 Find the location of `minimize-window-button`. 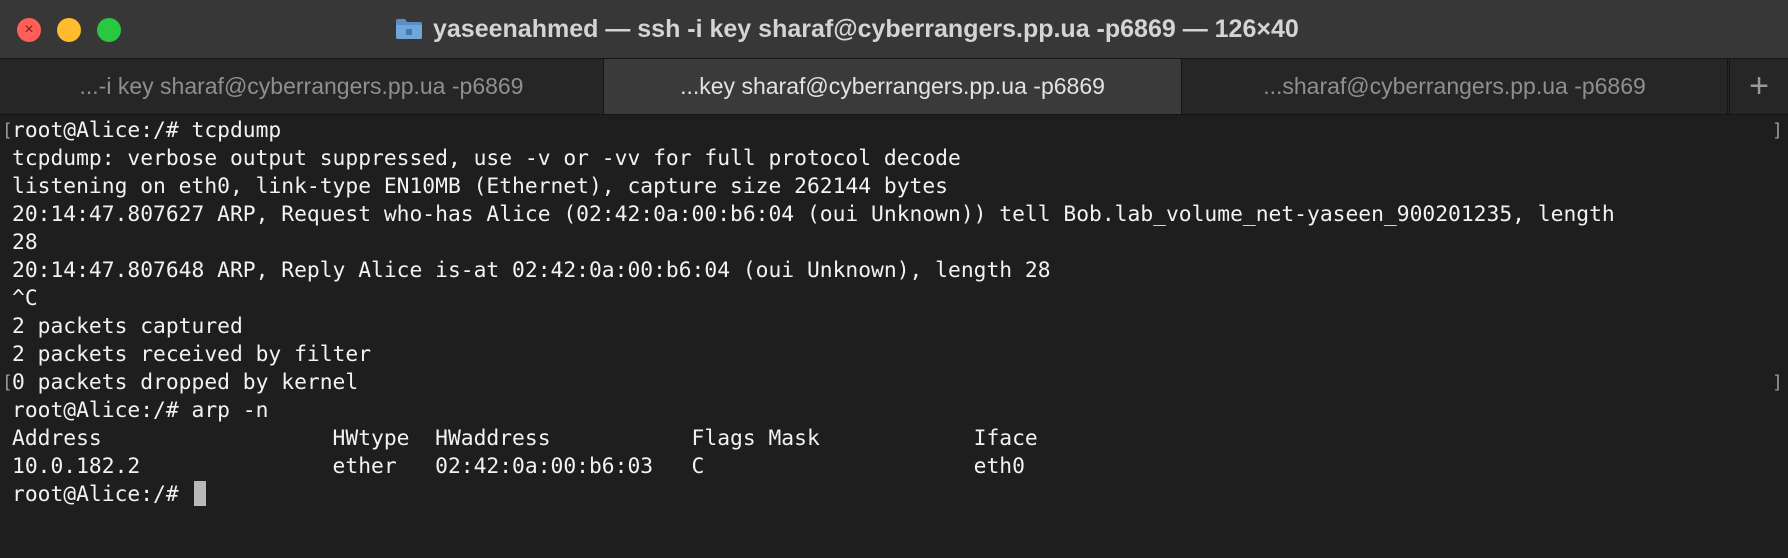

minimize-window-button is located at coordinates (69, 30).